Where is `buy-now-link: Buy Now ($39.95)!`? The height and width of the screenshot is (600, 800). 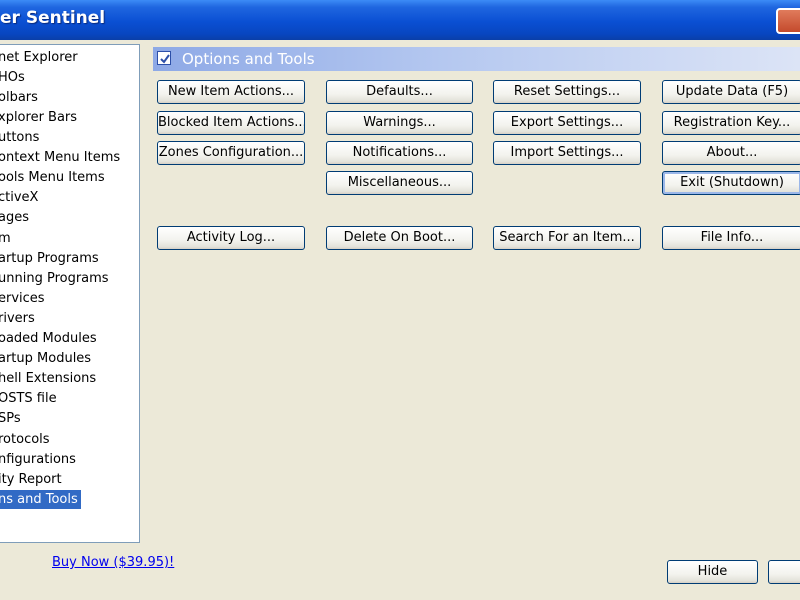
buy-now-link: Buy Now ($39.95)! is located at coordinates (113, 562).